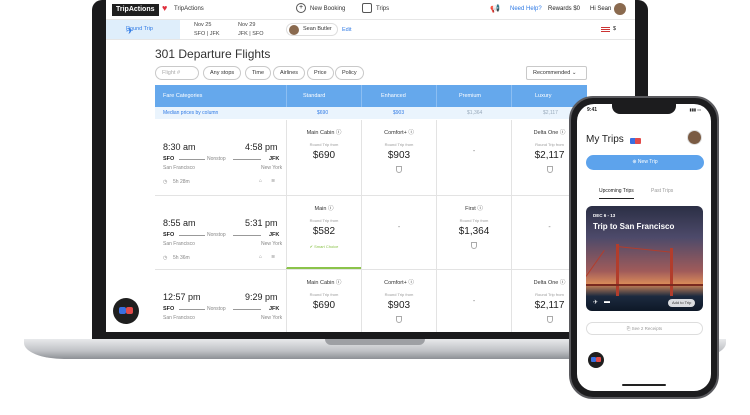  Describe the element at coordinates (399, 133) in the screenshot. I see `cabin-name: Comfort+ ⓘ` at that location.